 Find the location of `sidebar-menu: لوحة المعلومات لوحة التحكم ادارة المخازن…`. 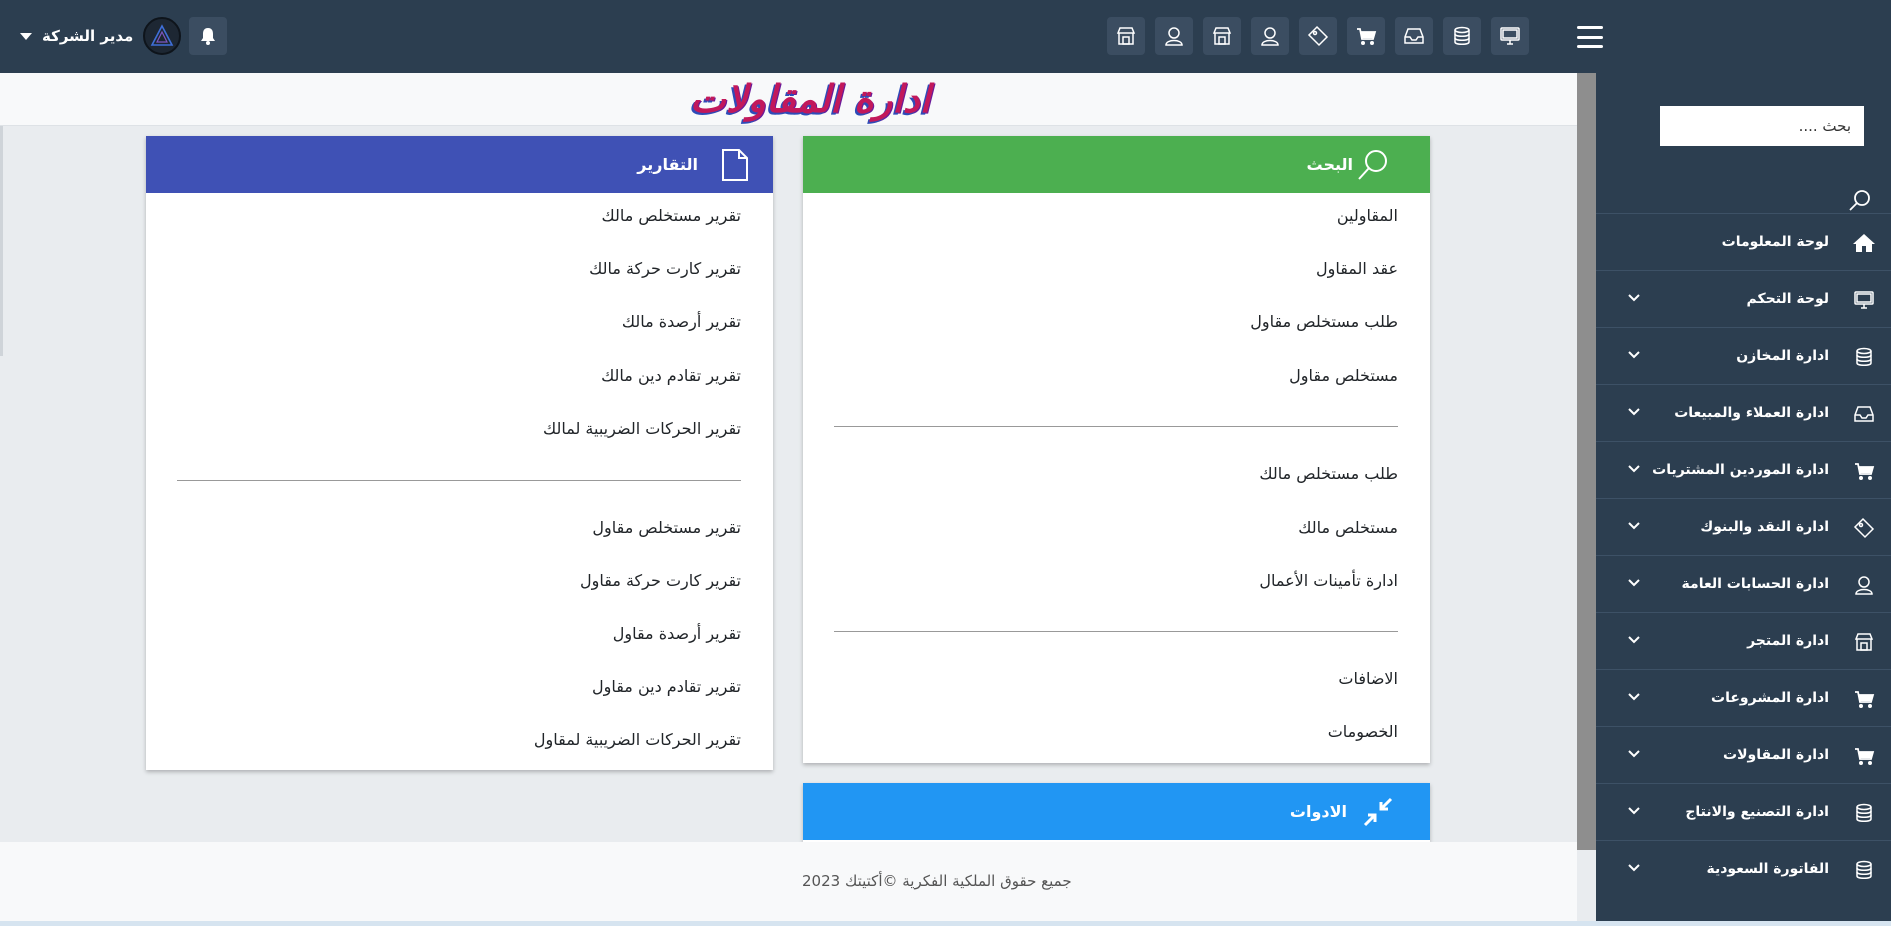

sidebar-menu: لوحة المعلومات لوحة التحكم ادارة المخازن… is located at coordinates (1743, 555).